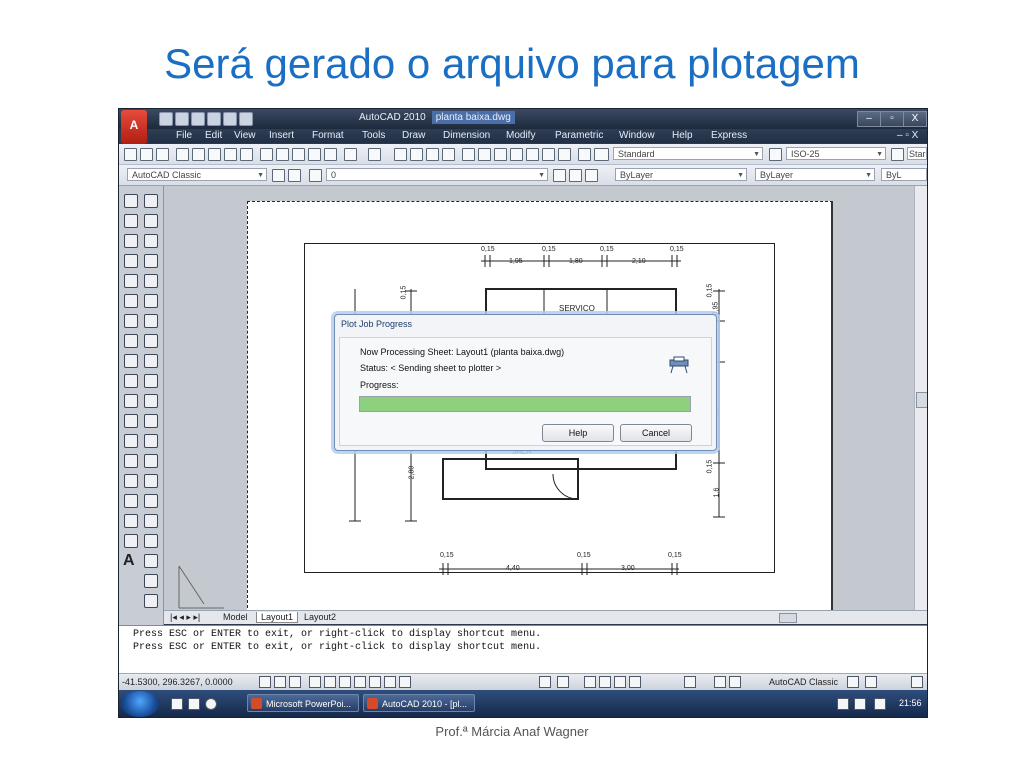  Describe the element at coordinates (690, 682) in the screenshot. I see `maximize-viewport-icon` at that location.